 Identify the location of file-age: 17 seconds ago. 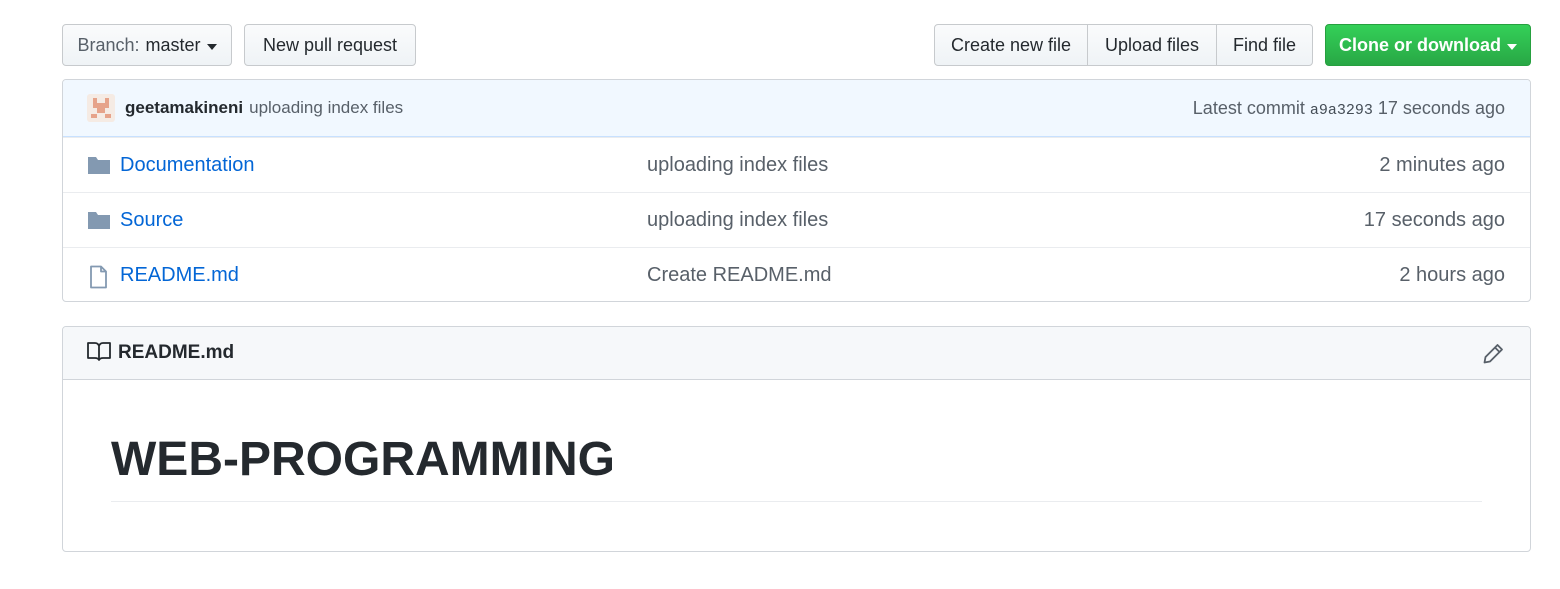
(1434, 219).